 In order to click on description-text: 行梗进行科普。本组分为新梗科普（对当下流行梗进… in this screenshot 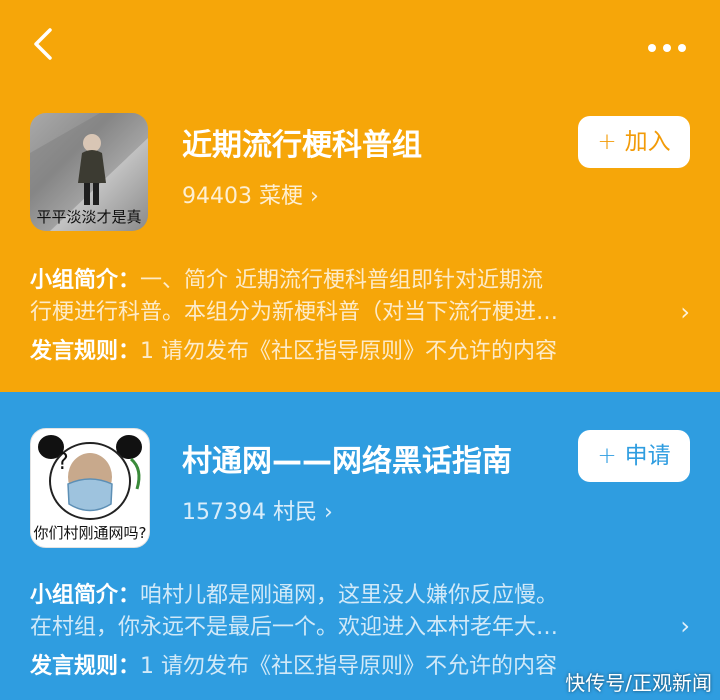, I will do `click(294, 312)`.